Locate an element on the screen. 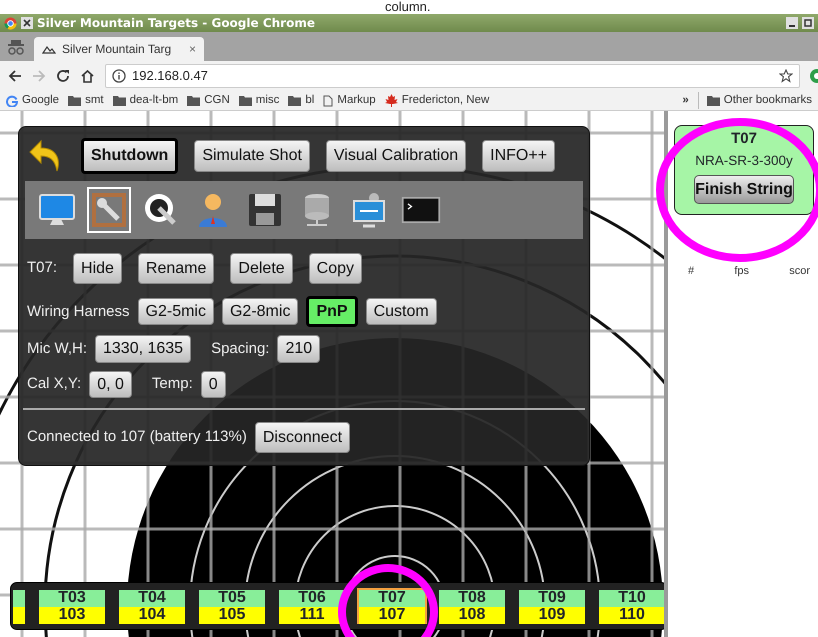 The width and height of the screenshot is (818, 637). target-number: 104 is located at coordinates (152, 615).